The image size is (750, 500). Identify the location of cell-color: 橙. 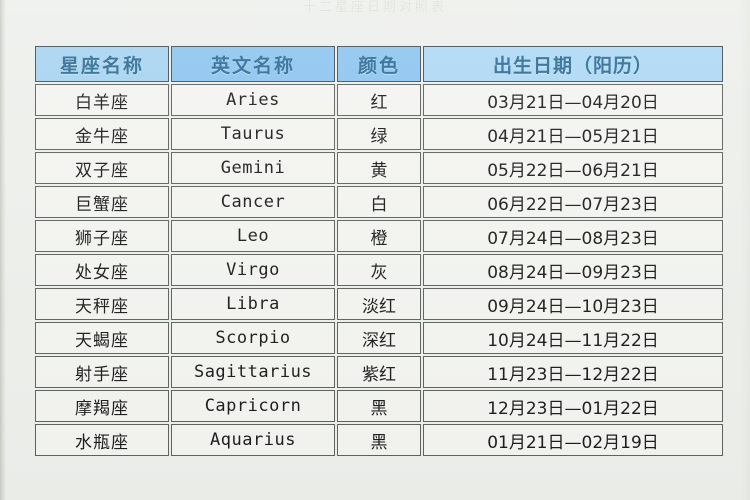
(379, 236).